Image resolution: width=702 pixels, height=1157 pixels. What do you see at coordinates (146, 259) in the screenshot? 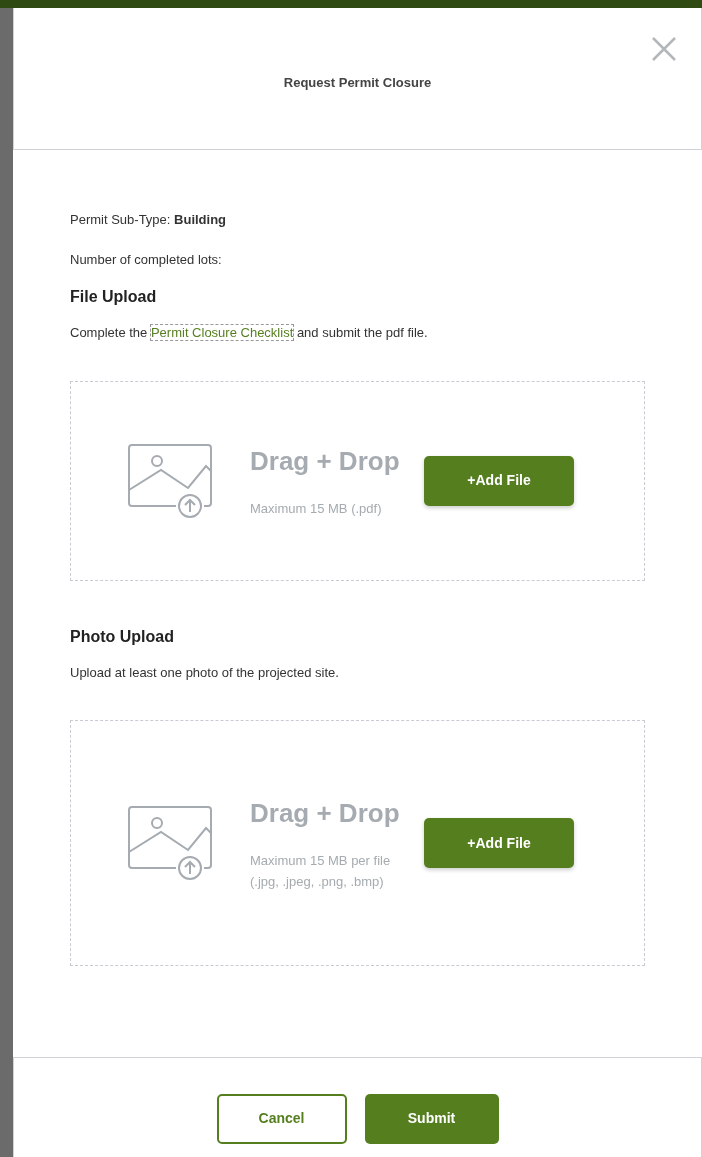
I see `detail-text: Number of completed lots:` at bounding box center [146, 259].